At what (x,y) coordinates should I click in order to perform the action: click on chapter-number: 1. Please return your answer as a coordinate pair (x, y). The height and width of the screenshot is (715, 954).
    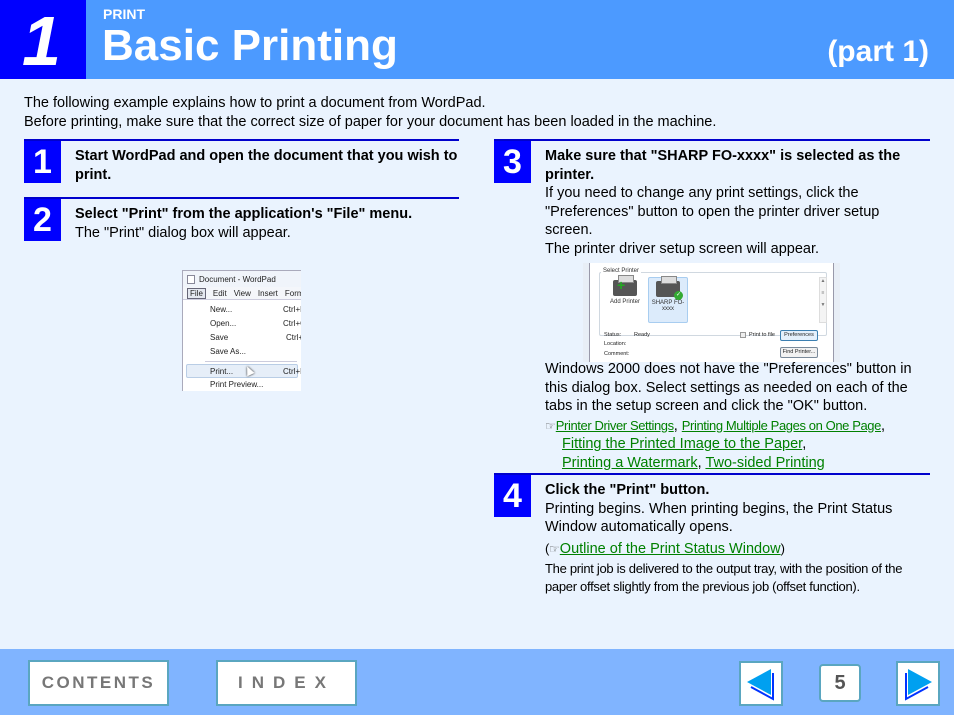
    Looking at the image, I should click on (41, 41).